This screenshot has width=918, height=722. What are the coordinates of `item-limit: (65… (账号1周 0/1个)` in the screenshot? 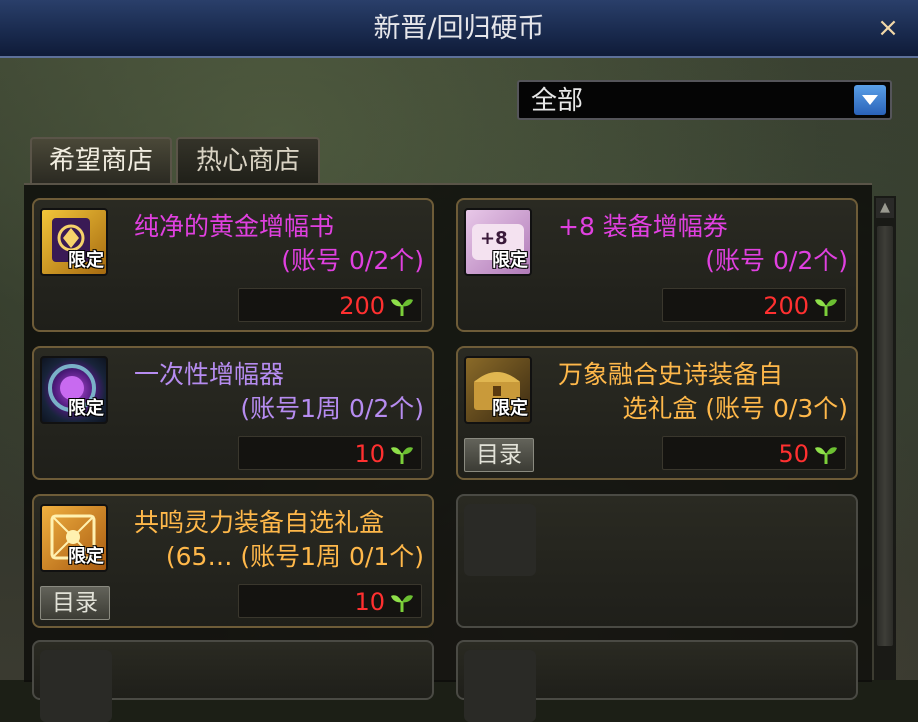 It's located at (294, 556).